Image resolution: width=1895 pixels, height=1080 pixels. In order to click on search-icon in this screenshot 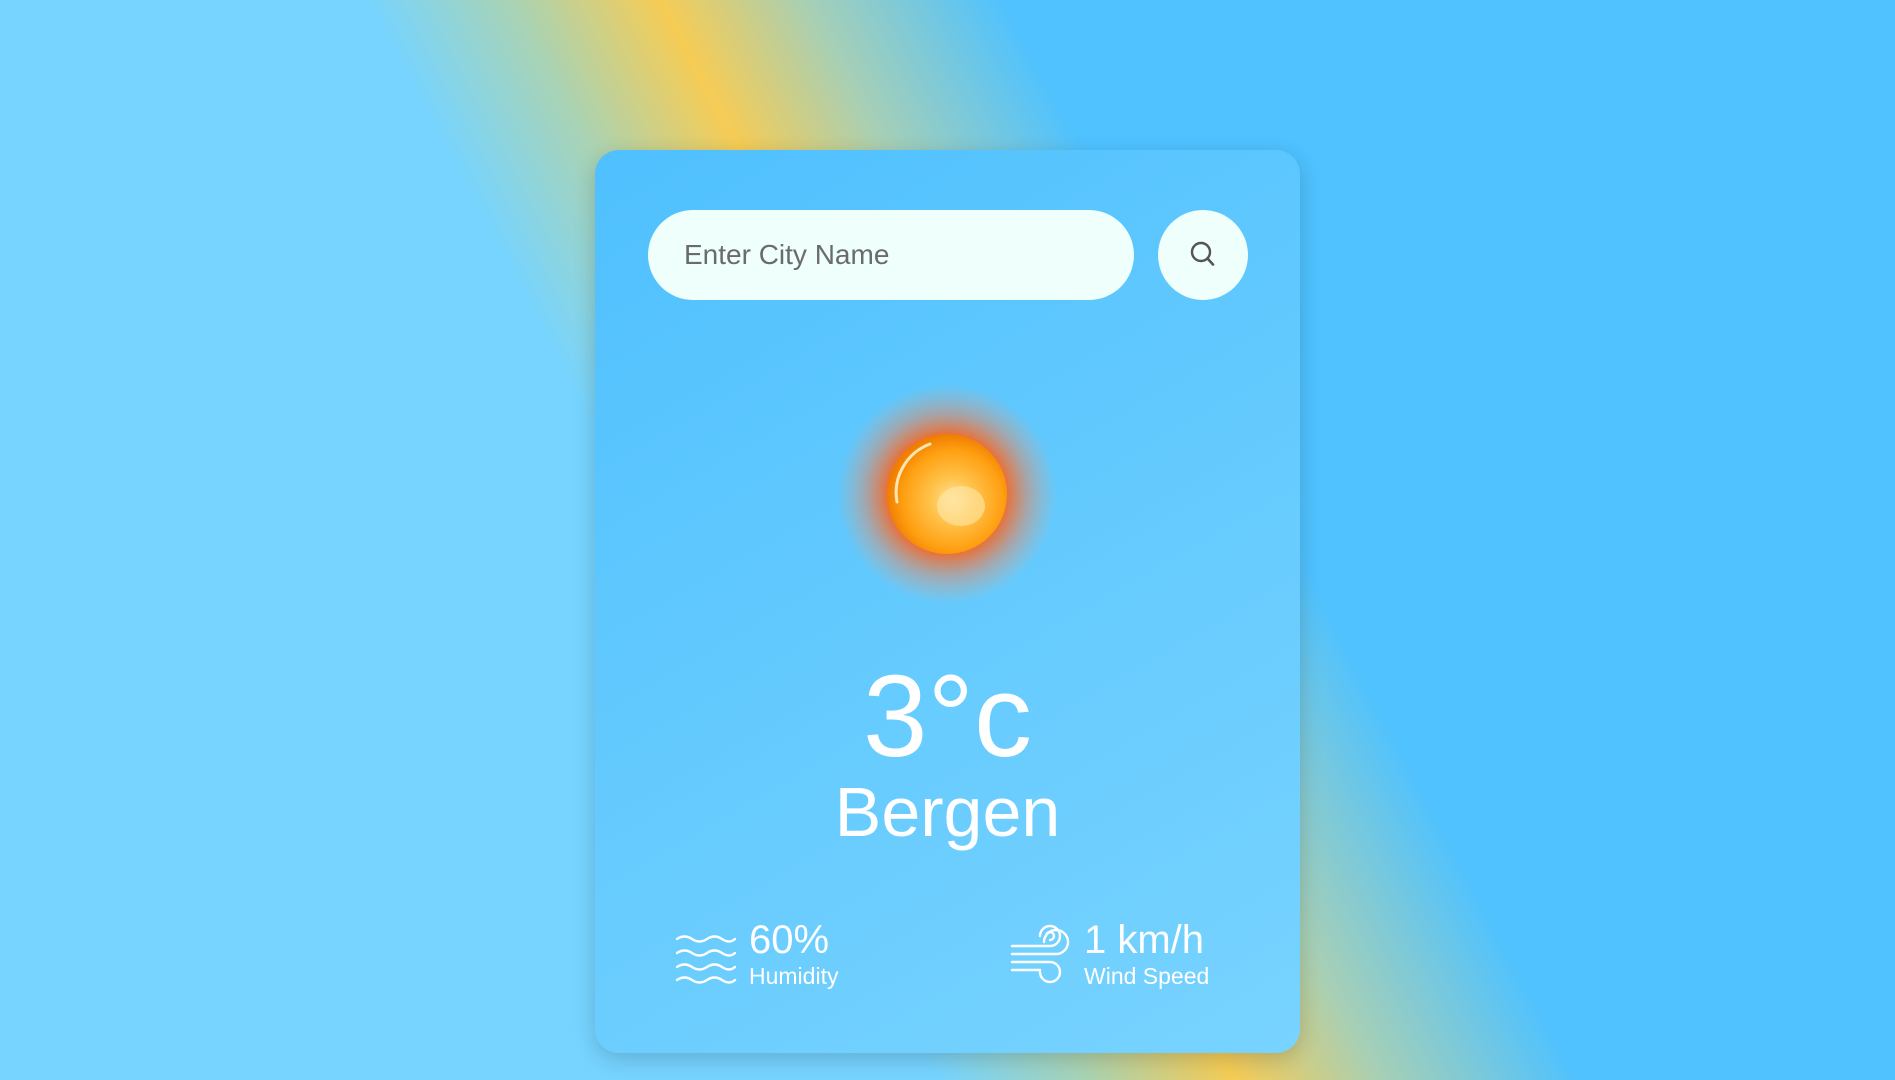, I will do `click(1202, 253)`.